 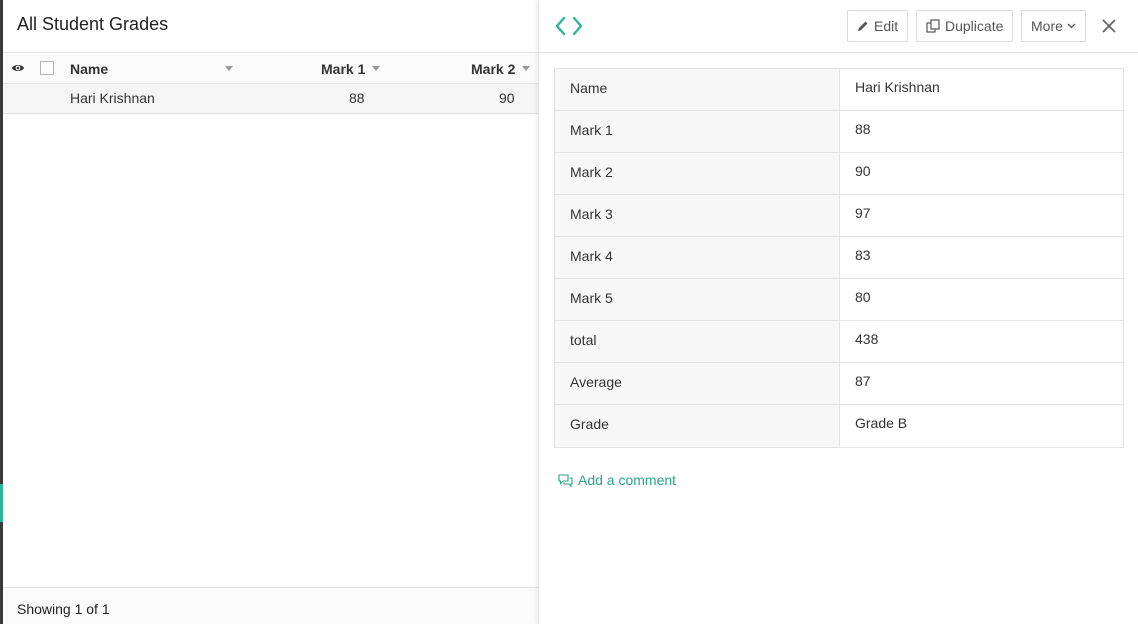 I want to click on list-header: Name Mark 1 Mark 2, so click(x=270, y=68).